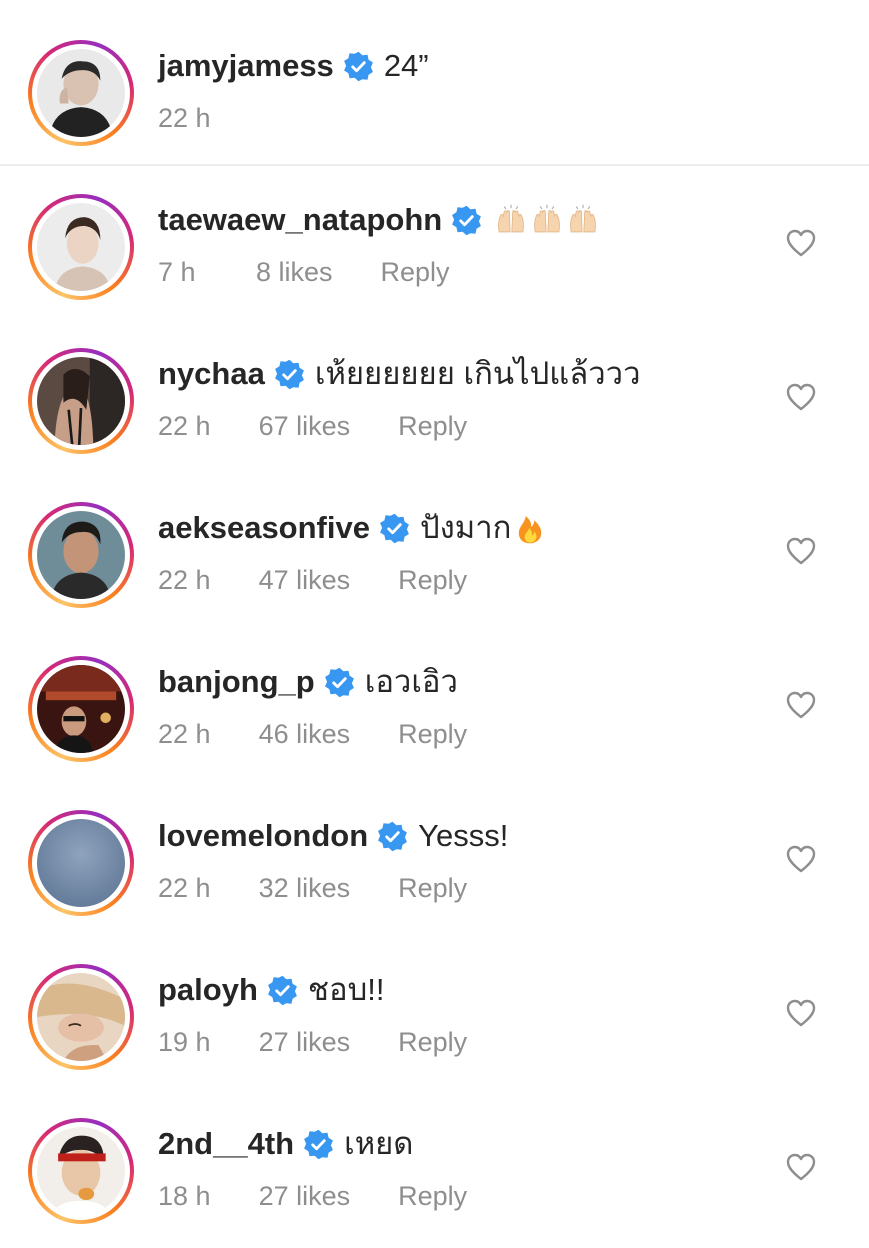 Image resolution: width=869 pixels, height=1248 pixels. I want to click on caption-meta: 22 h, so click(184, 118).